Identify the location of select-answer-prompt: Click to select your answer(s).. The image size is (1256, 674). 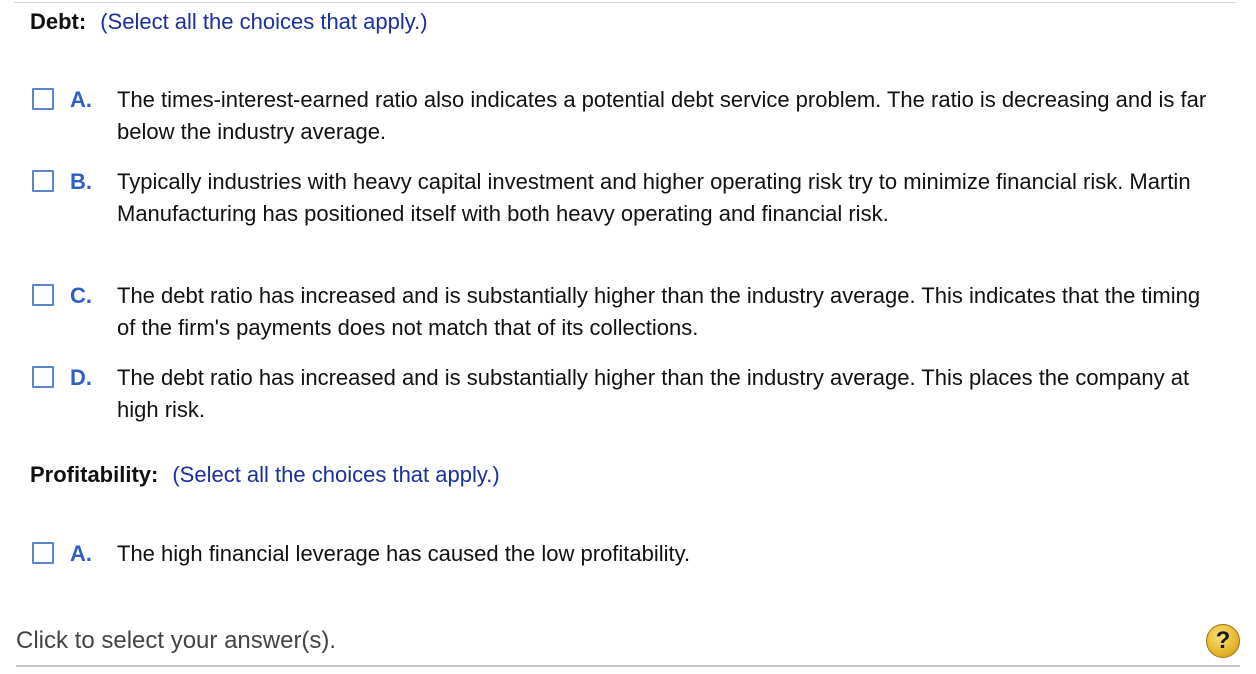
(176, 640).